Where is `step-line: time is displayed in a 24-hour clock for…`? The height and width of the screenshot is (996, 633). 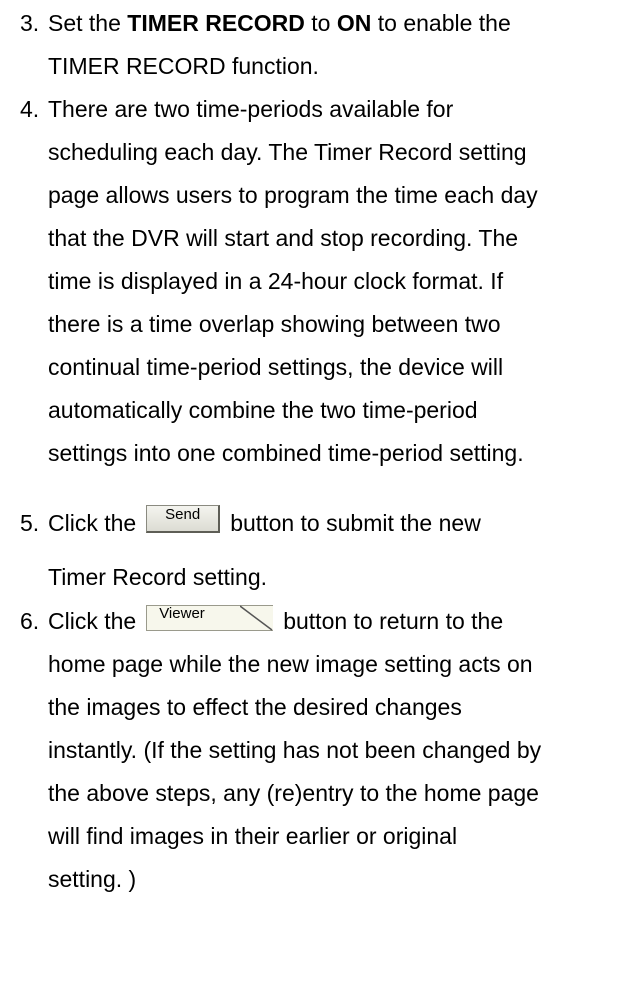
step-line: time is displayed in a 24-hour clock for… is located at coordinates (276, 281).